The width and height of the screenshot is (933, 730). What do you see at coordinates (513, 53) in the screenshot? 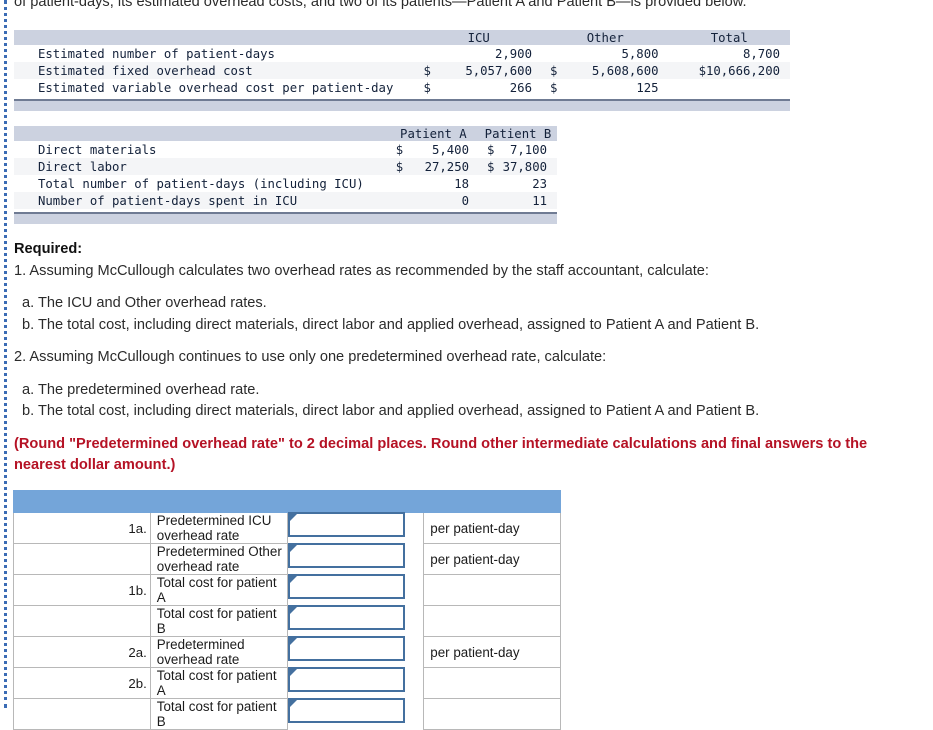
I see `icu-value: 2,900` at bounding box center [513, 53].